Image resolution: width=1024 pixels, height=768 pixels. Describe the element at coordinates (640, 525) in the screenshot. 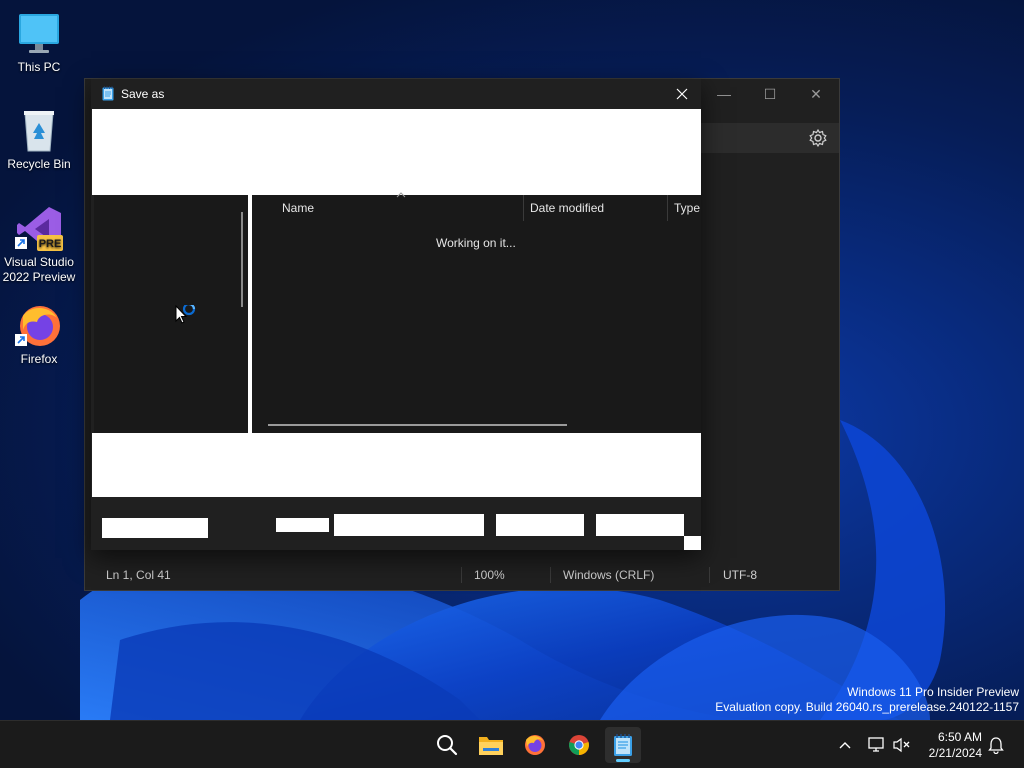

I see `cancel-button` at that location.